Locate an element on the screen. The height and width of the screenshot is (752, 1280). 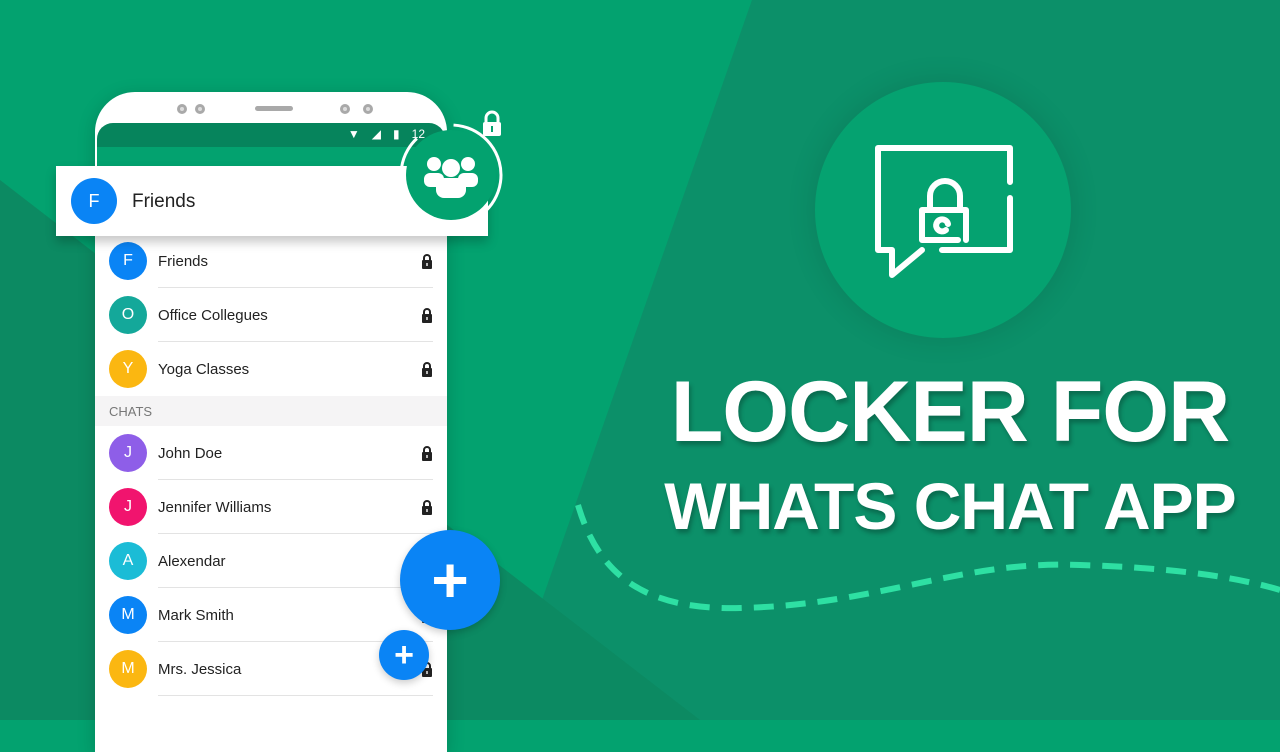
avatar: A is located at coordinates (128, 561).